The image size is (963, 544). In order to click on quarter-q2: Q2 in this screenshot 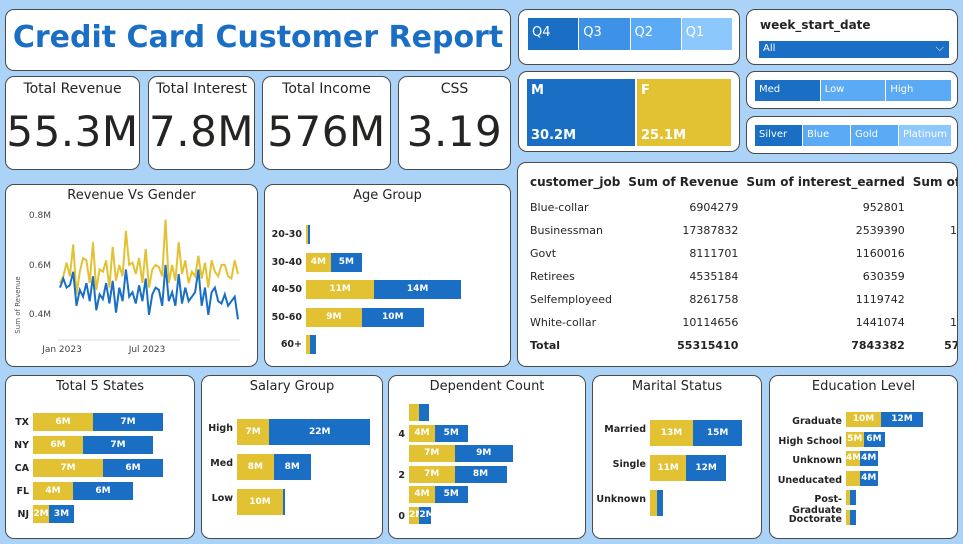, I will do `click(656, 34)`.